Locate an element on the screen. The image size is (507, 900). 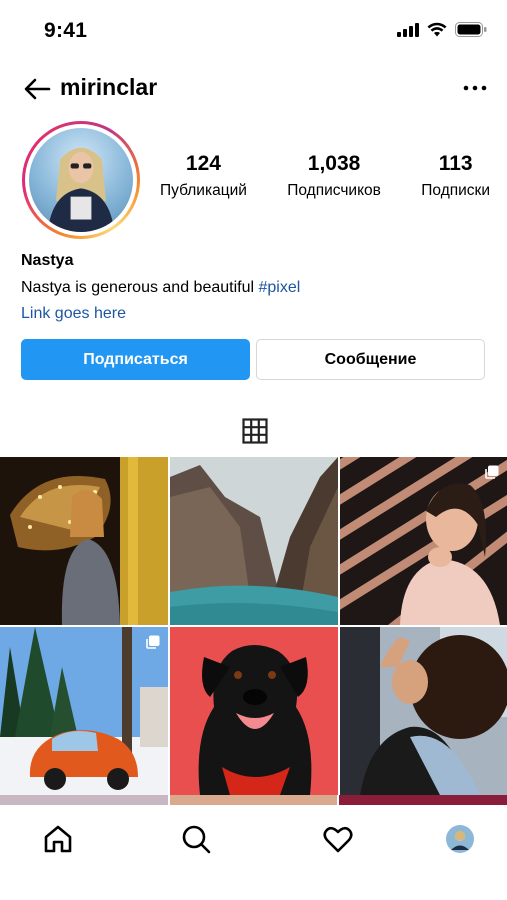
profile-name: Nastya is located at coordinates (47, 260).